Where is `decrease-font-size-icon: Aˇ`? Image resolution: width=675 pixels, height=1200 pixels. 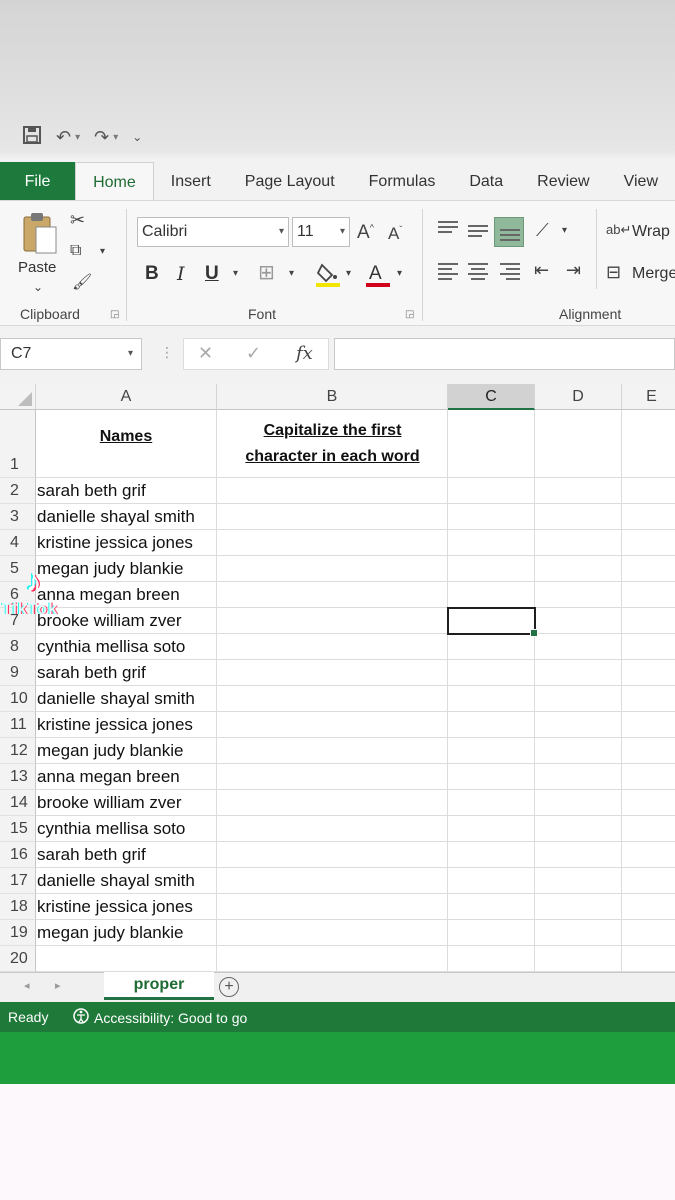 decrease-font-size-icon: Aˇ is located at coordinates (395, 233).